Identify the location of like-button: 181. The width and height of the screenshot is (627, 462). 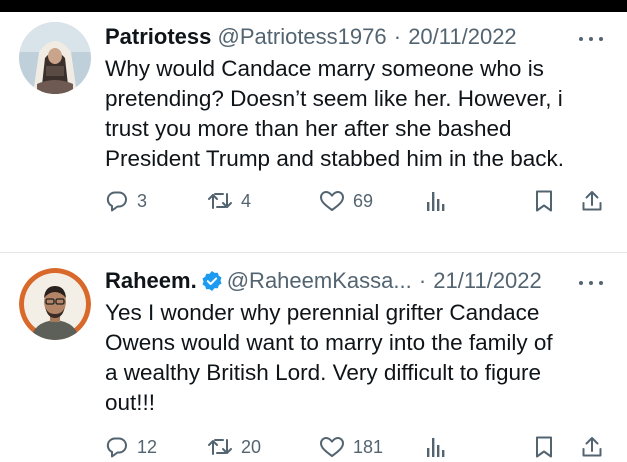
(351, 447).